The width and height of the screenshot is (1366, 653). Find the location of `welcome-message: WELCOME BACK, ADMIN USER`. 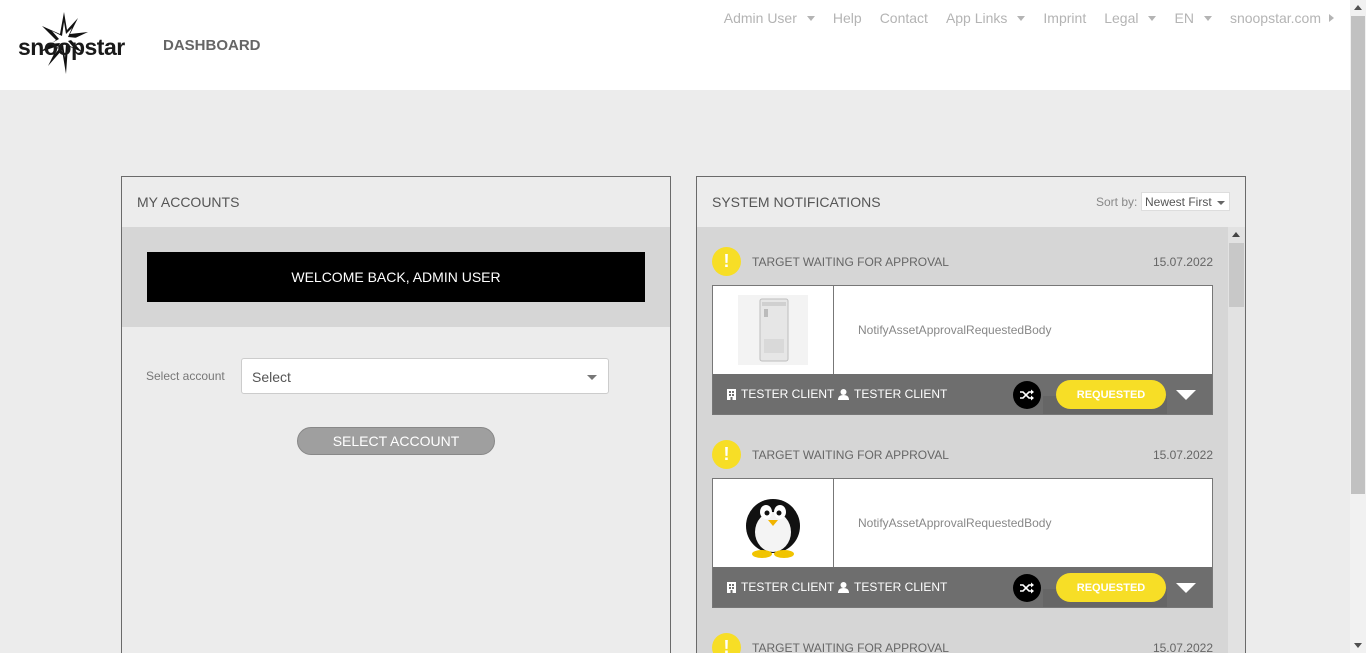

welcome-message: WELCOME BACK, ADMIN USER is located at coordinates (396, 277).